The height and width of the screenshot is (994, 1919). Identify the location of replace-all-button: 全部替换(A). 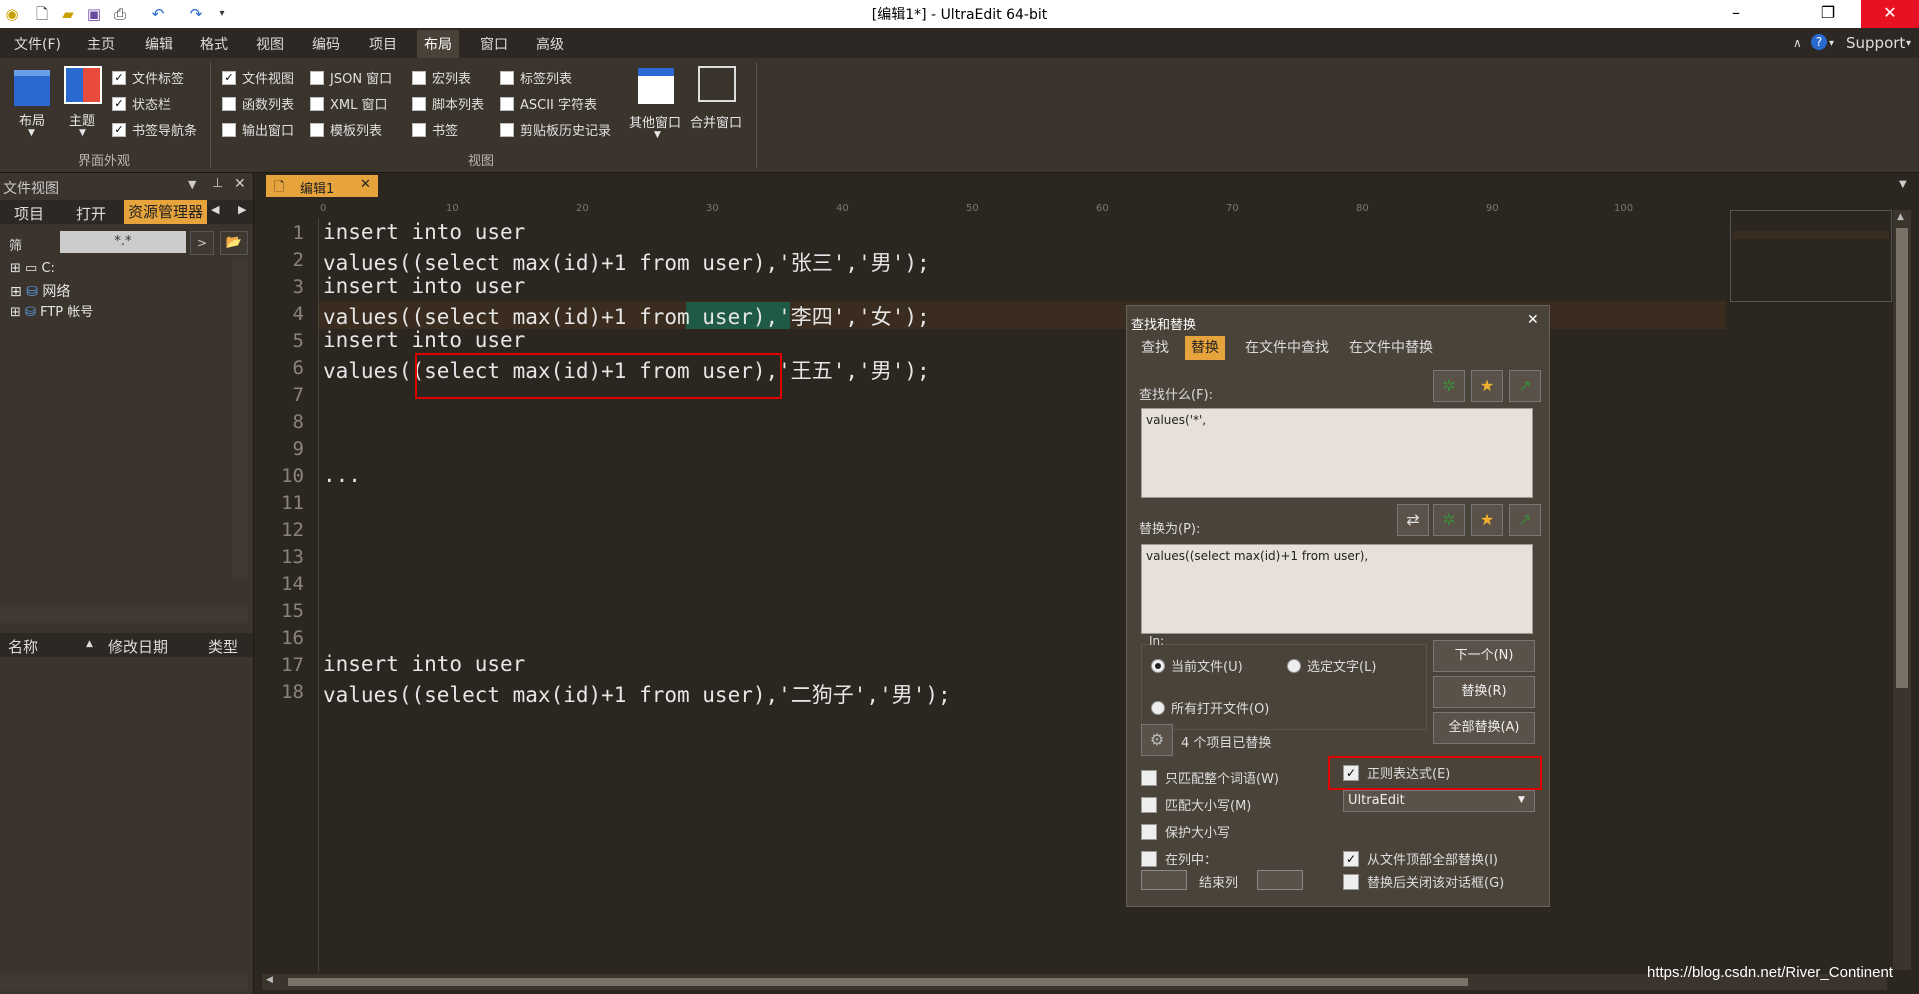
(1484, 728).